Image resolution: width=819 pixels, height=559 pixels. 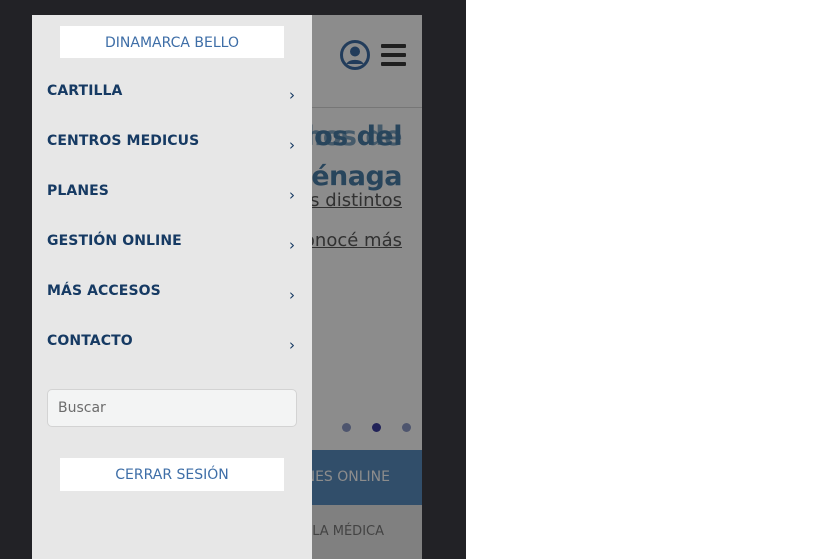 I want to click on nav-item-label: CONTACTO, so click(x=90, y=341).